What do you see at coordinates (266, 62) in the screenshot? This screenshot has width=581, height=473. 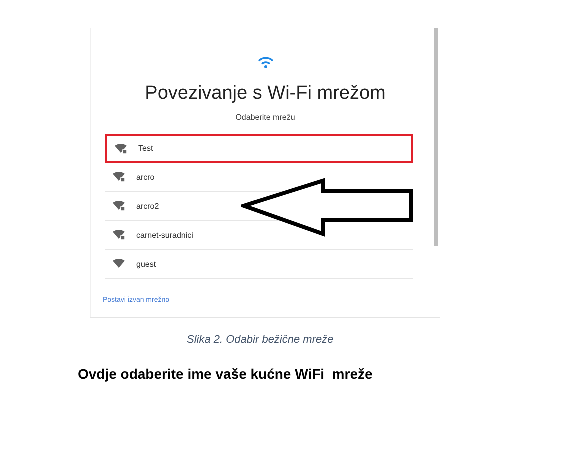 I see `wifi-icon` at bounding box center [266, 62].